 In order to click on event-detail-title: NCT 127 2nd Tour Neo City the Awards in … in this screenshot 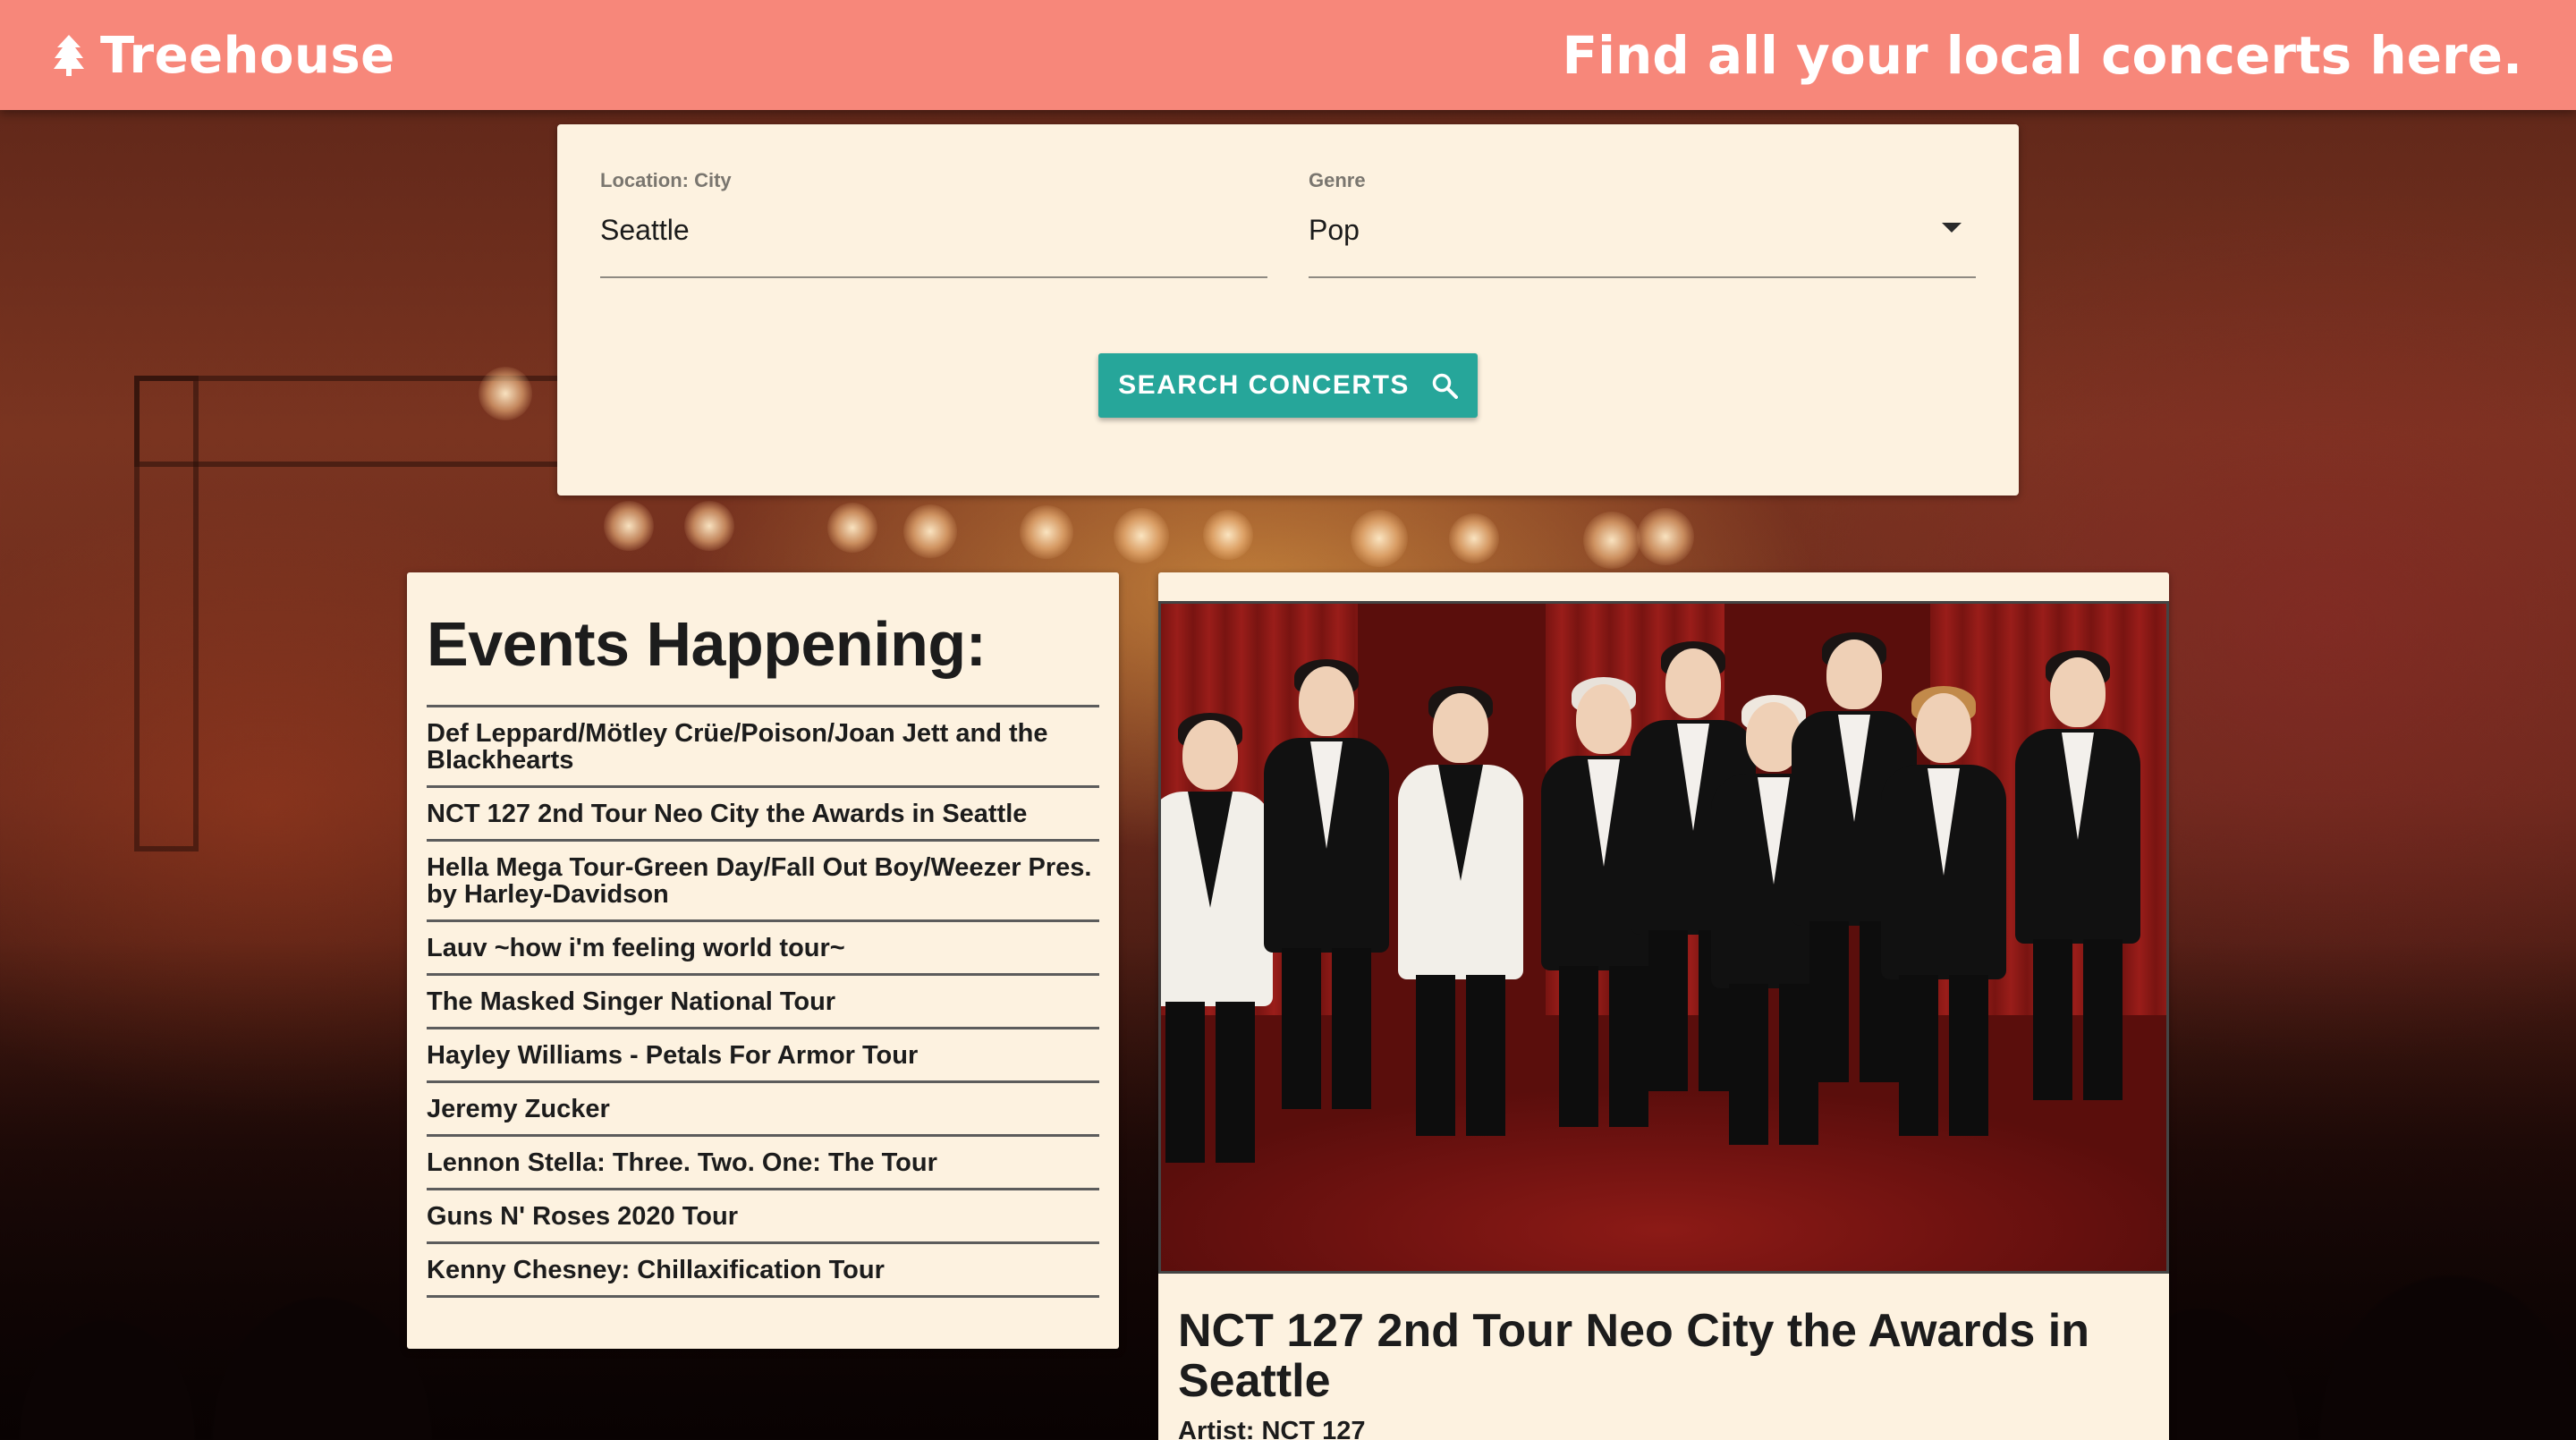, I will do `click(1633, 1356)`.